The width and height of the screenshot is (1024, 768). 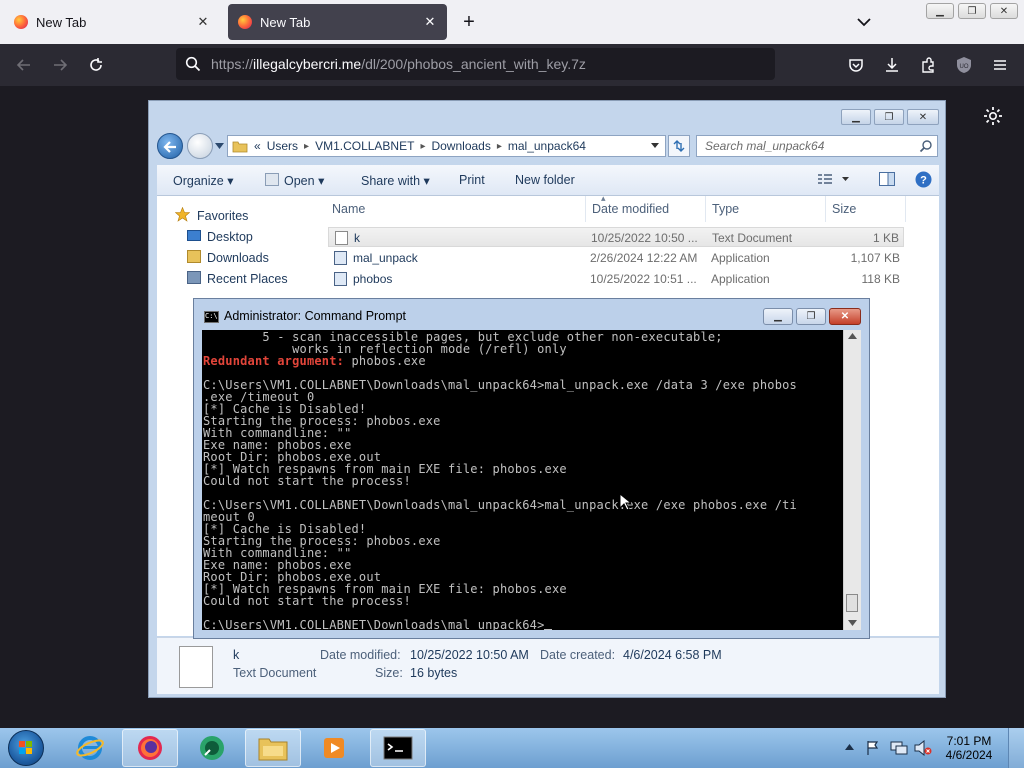 What do you see at coordinates (892, 65) in the screenshot?
I see `downloads-icon` at bounding box center [892, 65].